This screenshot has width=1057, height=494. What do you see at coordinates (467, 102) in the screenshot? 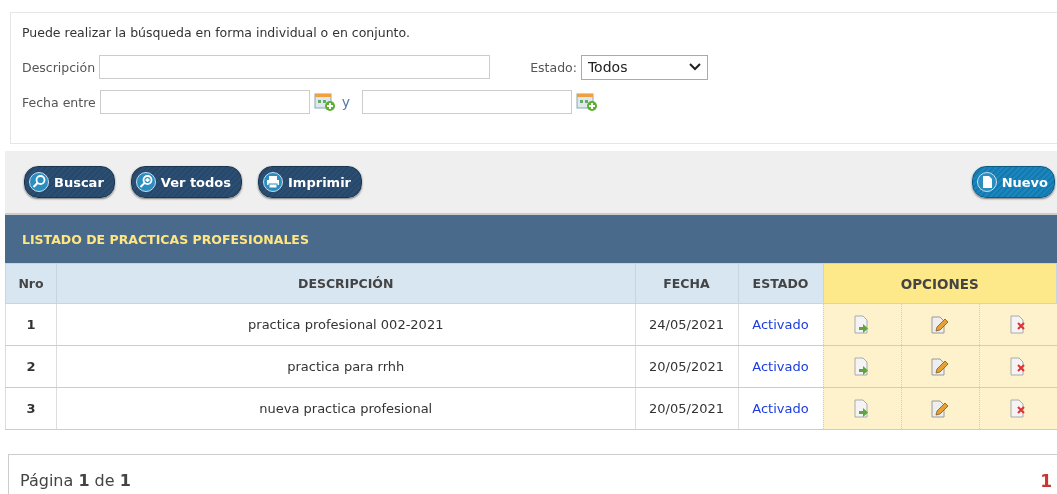
I see `date-to-field` at bounding box center [467, 102].